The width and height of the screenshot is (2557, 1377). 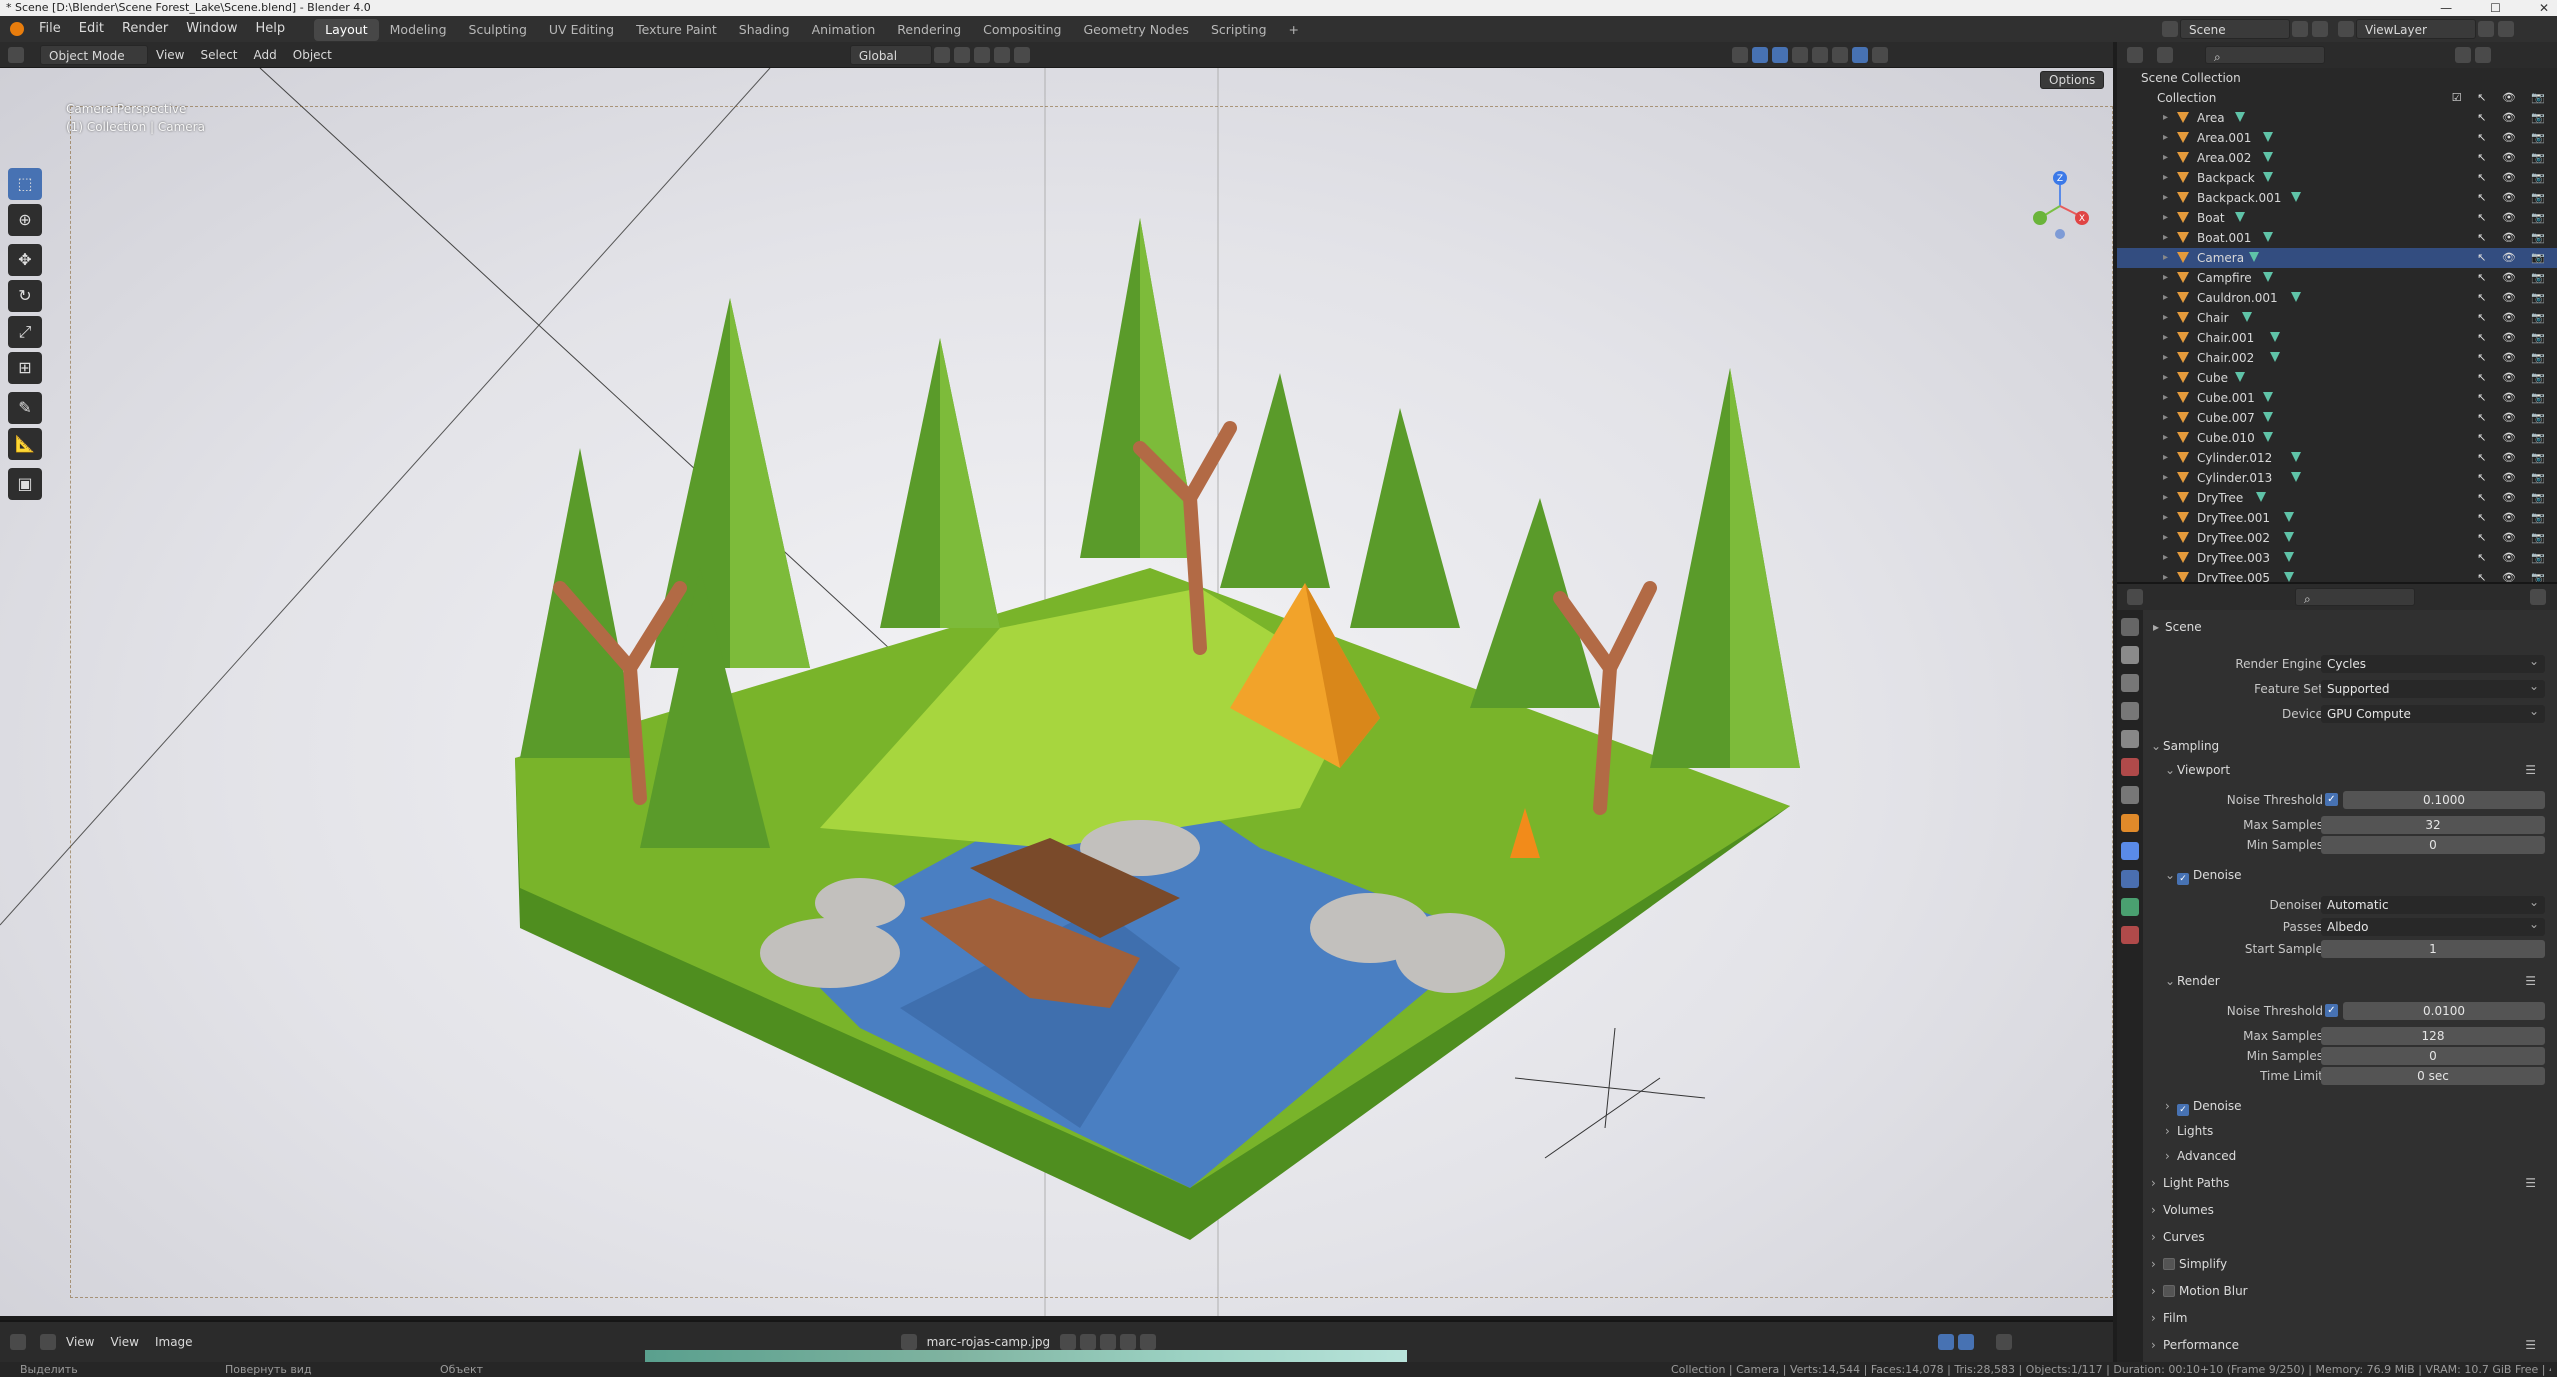 What do you see at coordinates (2433, 825) in the screenshot?
I see `vp-max-field: 32` at bounding box center [2433, 825].